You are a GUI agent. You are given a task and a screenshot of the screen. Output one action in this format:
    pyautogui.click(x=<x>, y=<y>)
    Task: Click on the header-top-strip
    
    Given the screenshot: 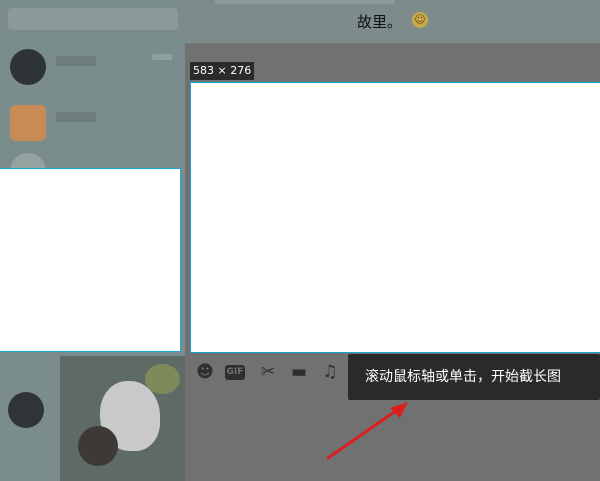 What is the action you would take?
    pyautogui.click(x=305, y=2)
    